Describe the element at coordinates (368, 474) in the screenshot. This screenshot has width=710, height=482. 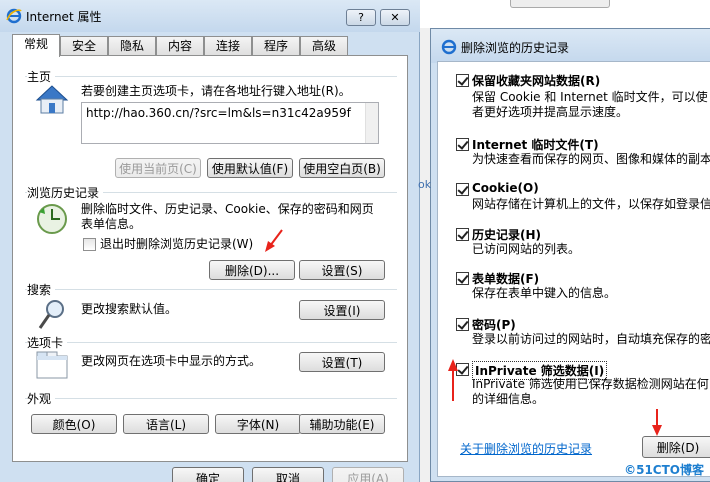
I see `apply-button: 应用(A)` at that location.